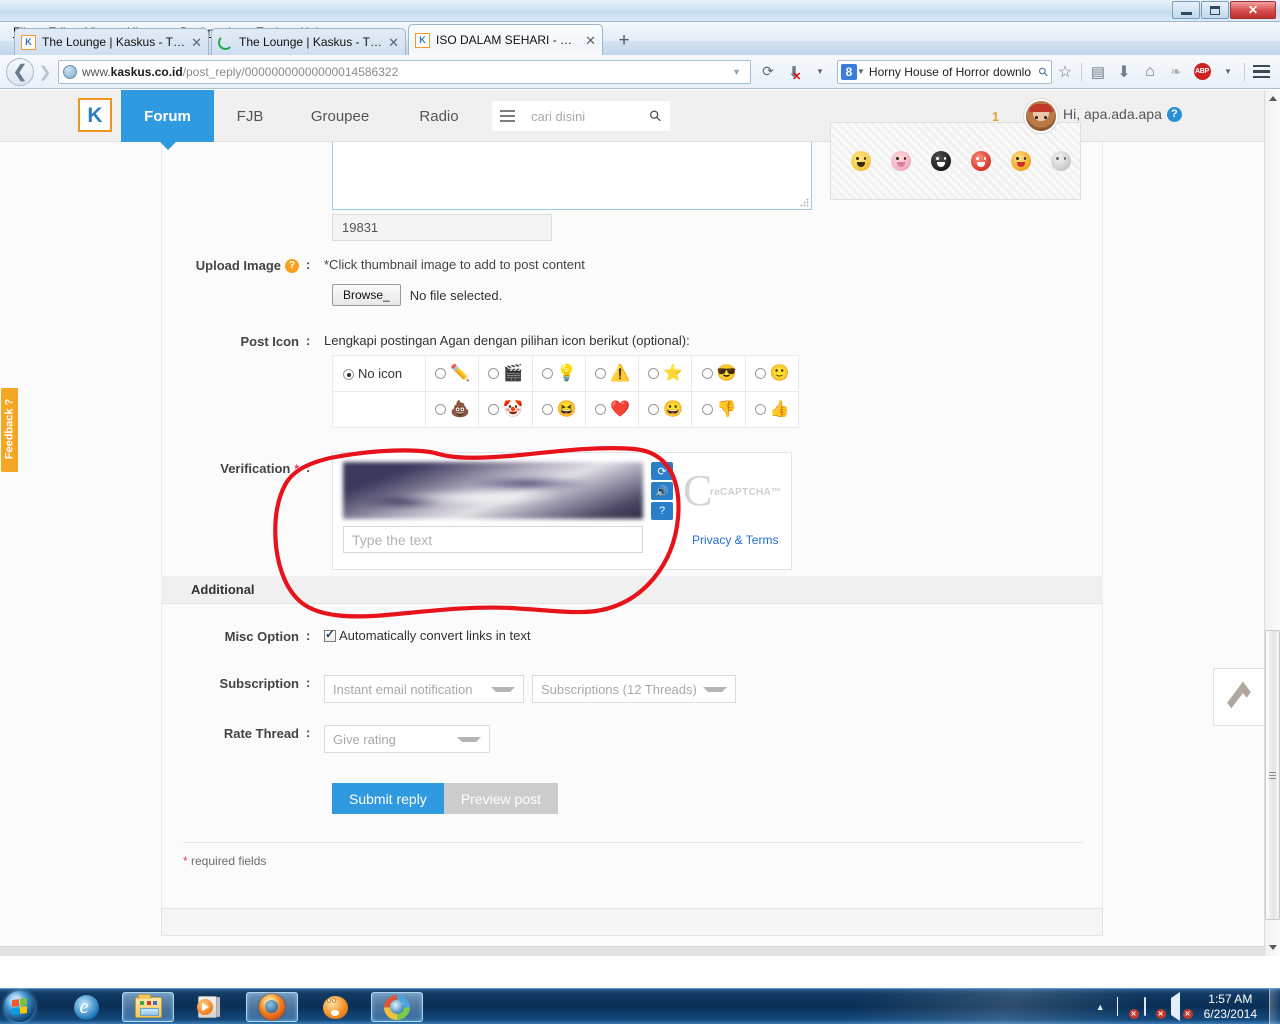  What do you see at coordinates (1127, 1007) in the screenshot?
I see `flag-action-center-icon: ✕` at bounding box center [1127, 1007].